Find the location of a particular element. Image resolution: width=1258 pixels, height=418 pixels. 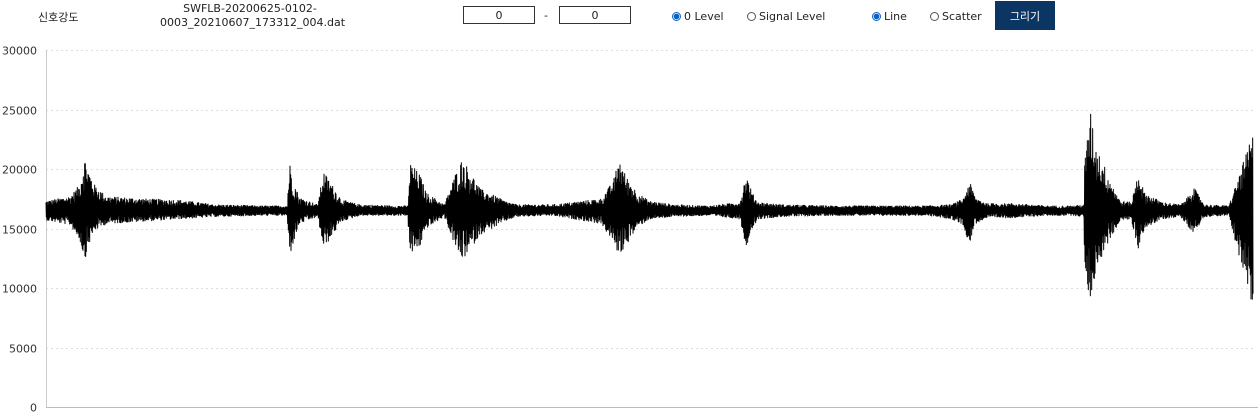

y-tick-label: 5000 is located at coordinates (23, 349).